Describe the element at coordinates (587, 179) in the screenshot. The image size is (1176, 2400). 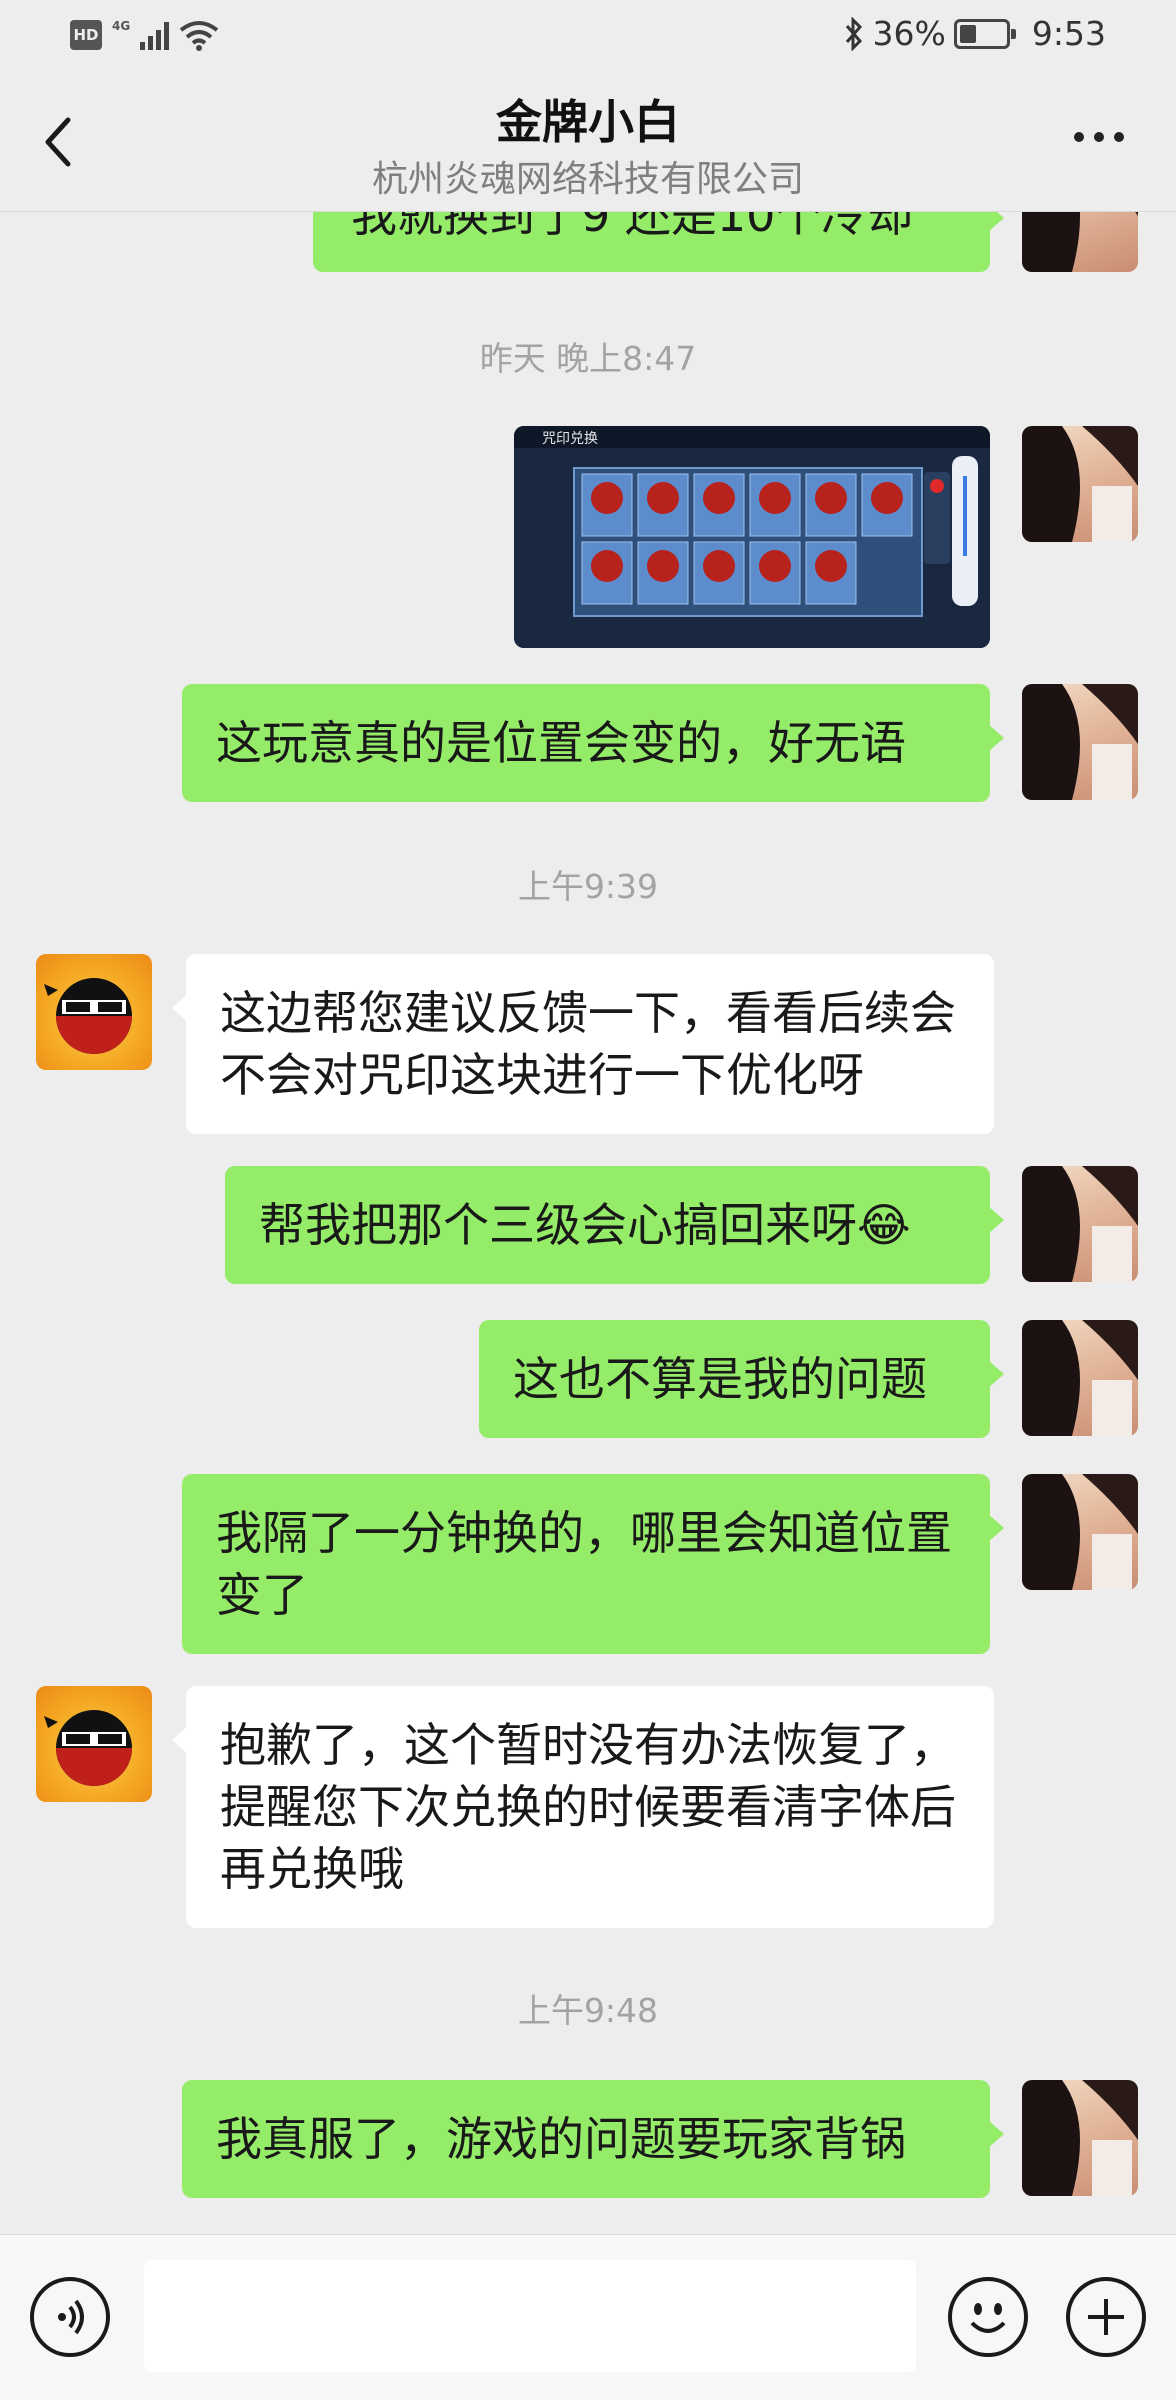
I see `chat-subtitle: 杭州炎魂网络科技有限公司` at that location.